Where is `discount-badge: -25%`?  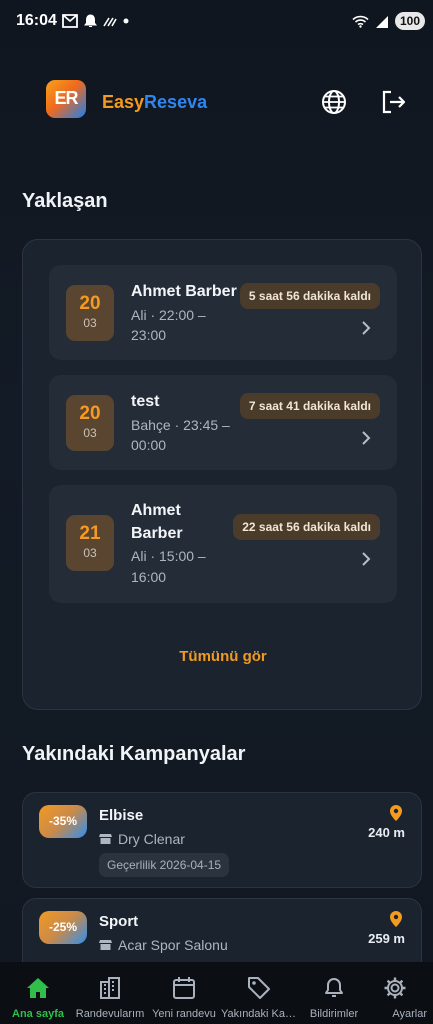
discount-badge: -25% is located at coordinates (63, 927).